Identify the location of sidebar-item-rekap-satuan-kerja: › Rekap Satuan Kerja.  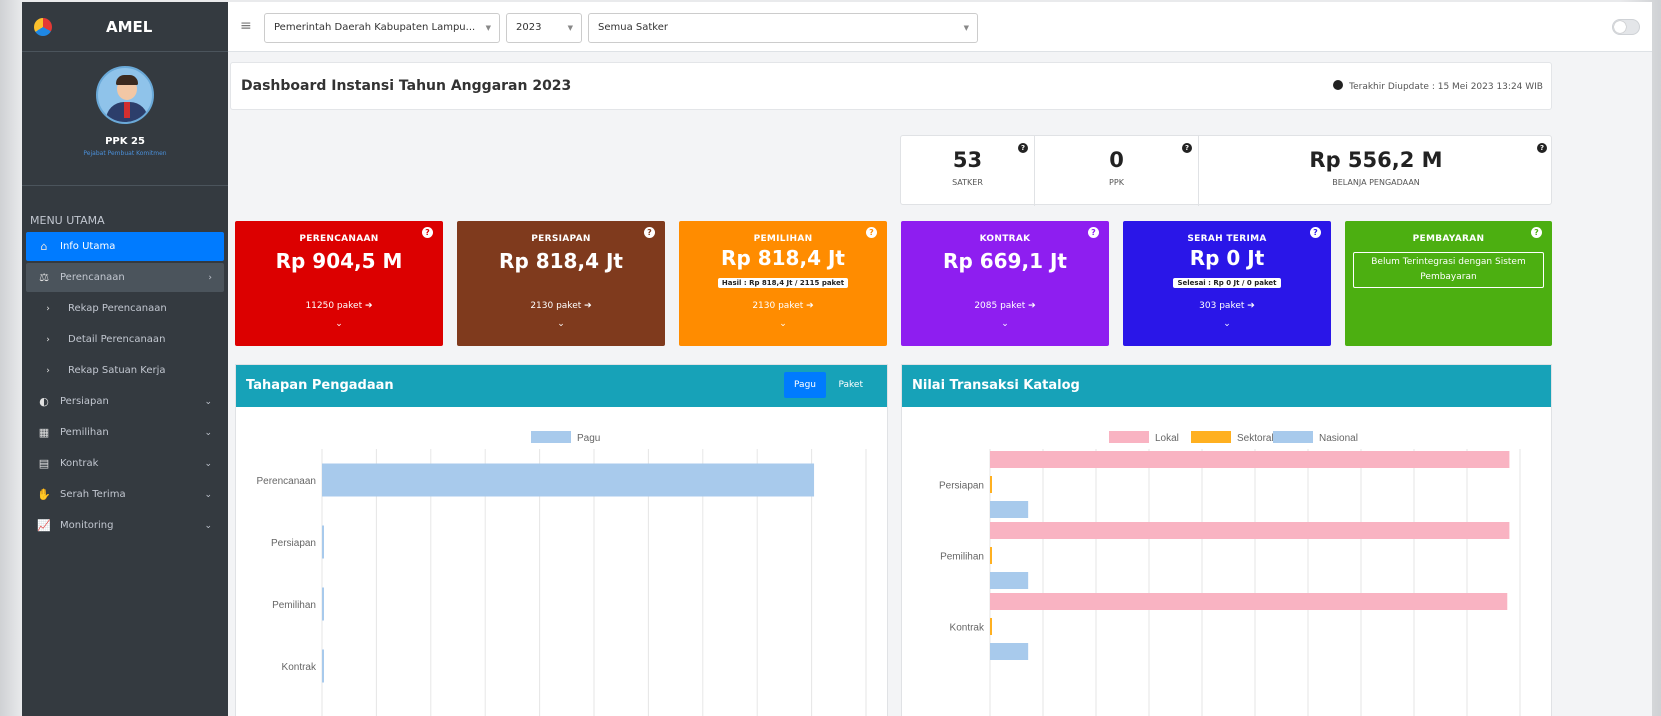
(125, 370).